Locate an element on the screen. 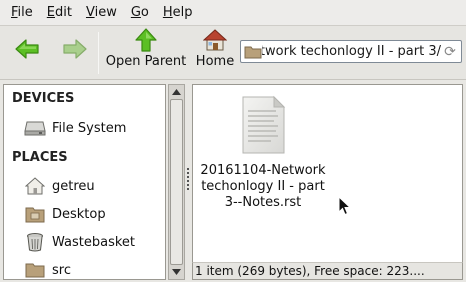 The width and height of the screenshot is (466, 282). hard-drive-icon is located at coordinates (35, 128).